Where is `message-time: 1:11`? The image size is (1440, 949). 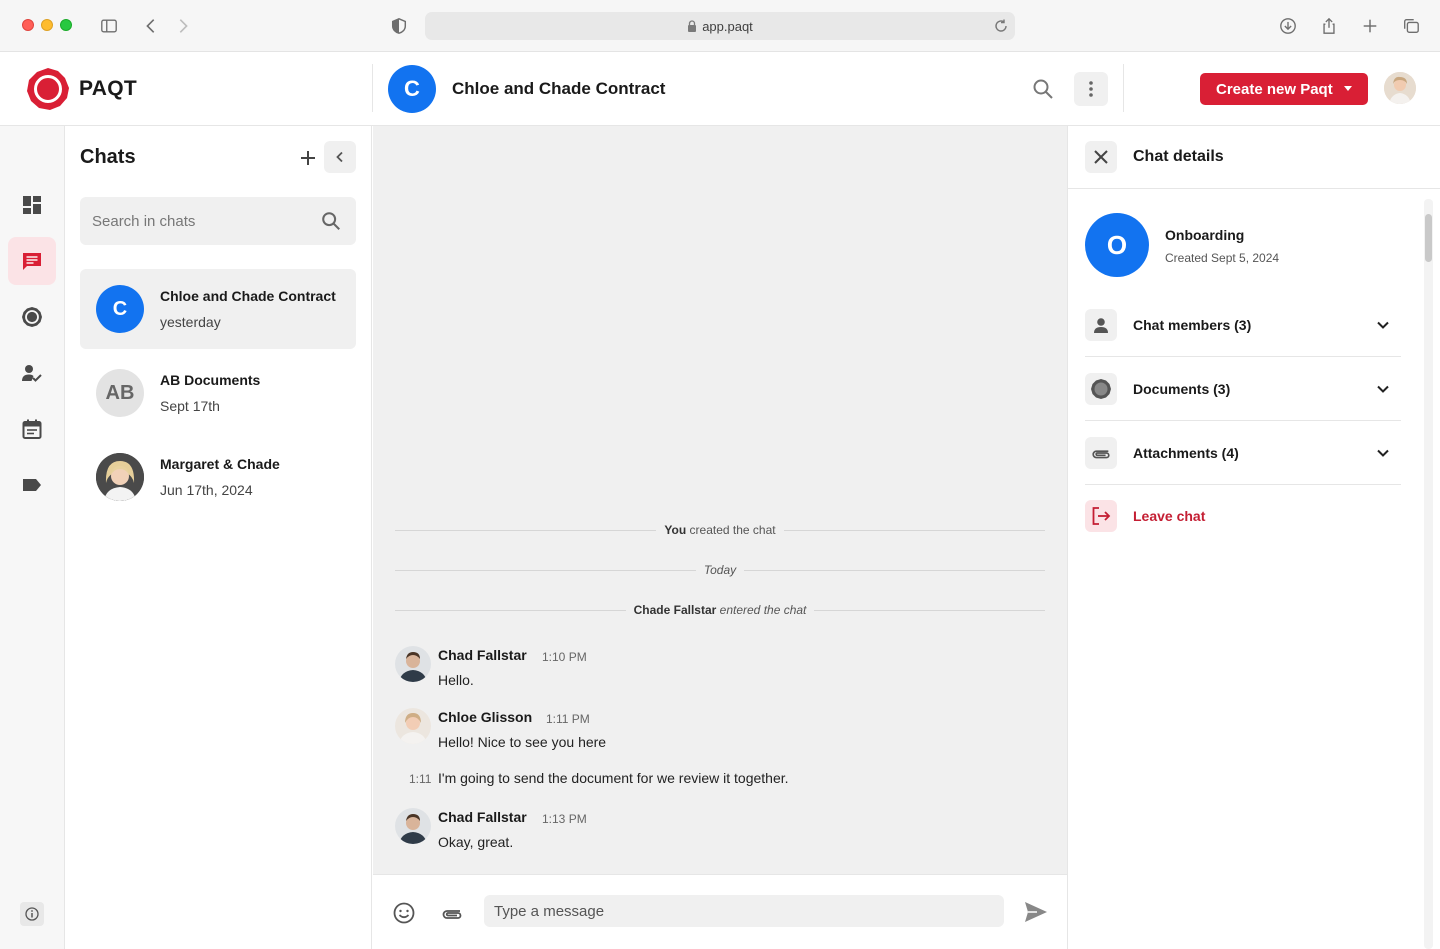
message-time: 1:11 is located at coordinates (420, 779).